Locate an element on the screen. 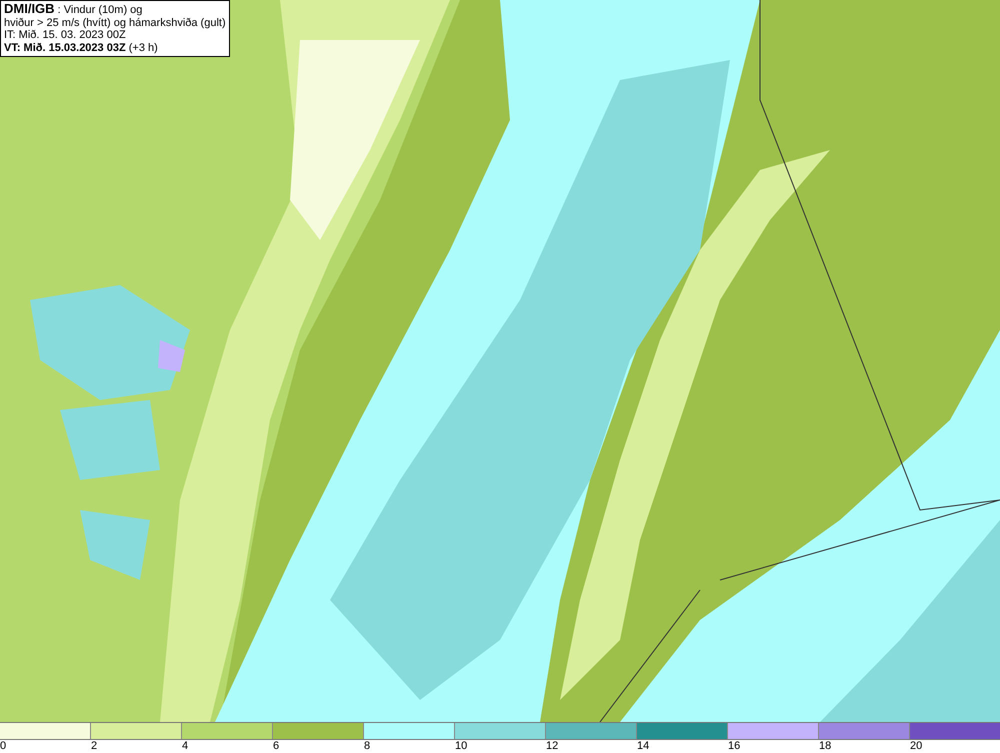 The width and height of the screenshot is (1000, 753). map-title: DMI/IGB : Vindur (10m) og is located at coordinates (74, 9).